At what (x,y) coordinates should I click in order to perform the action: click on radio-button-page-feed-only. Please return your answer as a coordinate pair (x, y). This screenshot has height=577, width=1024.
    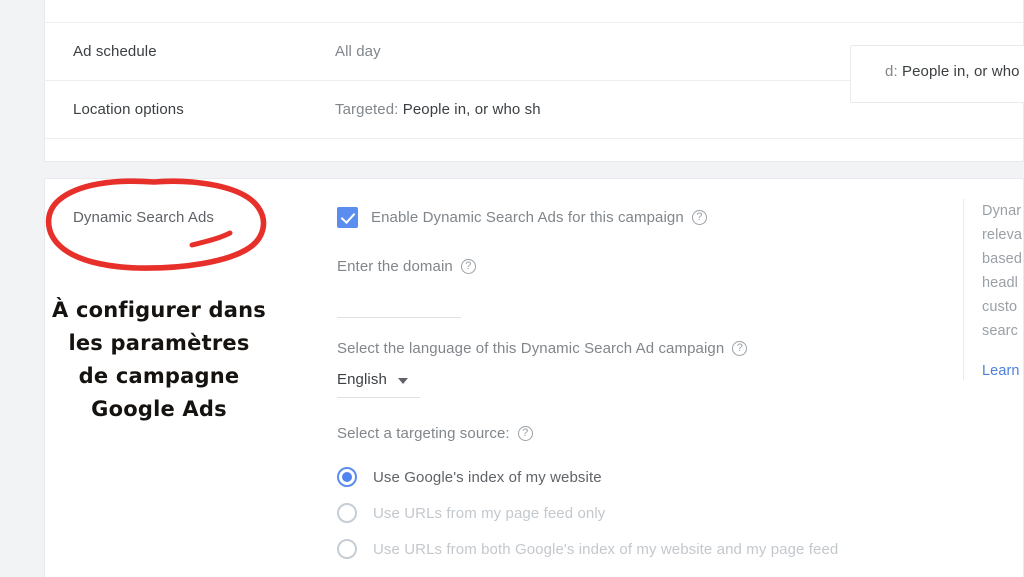
    Looking at the image, I should click on (347, 513).